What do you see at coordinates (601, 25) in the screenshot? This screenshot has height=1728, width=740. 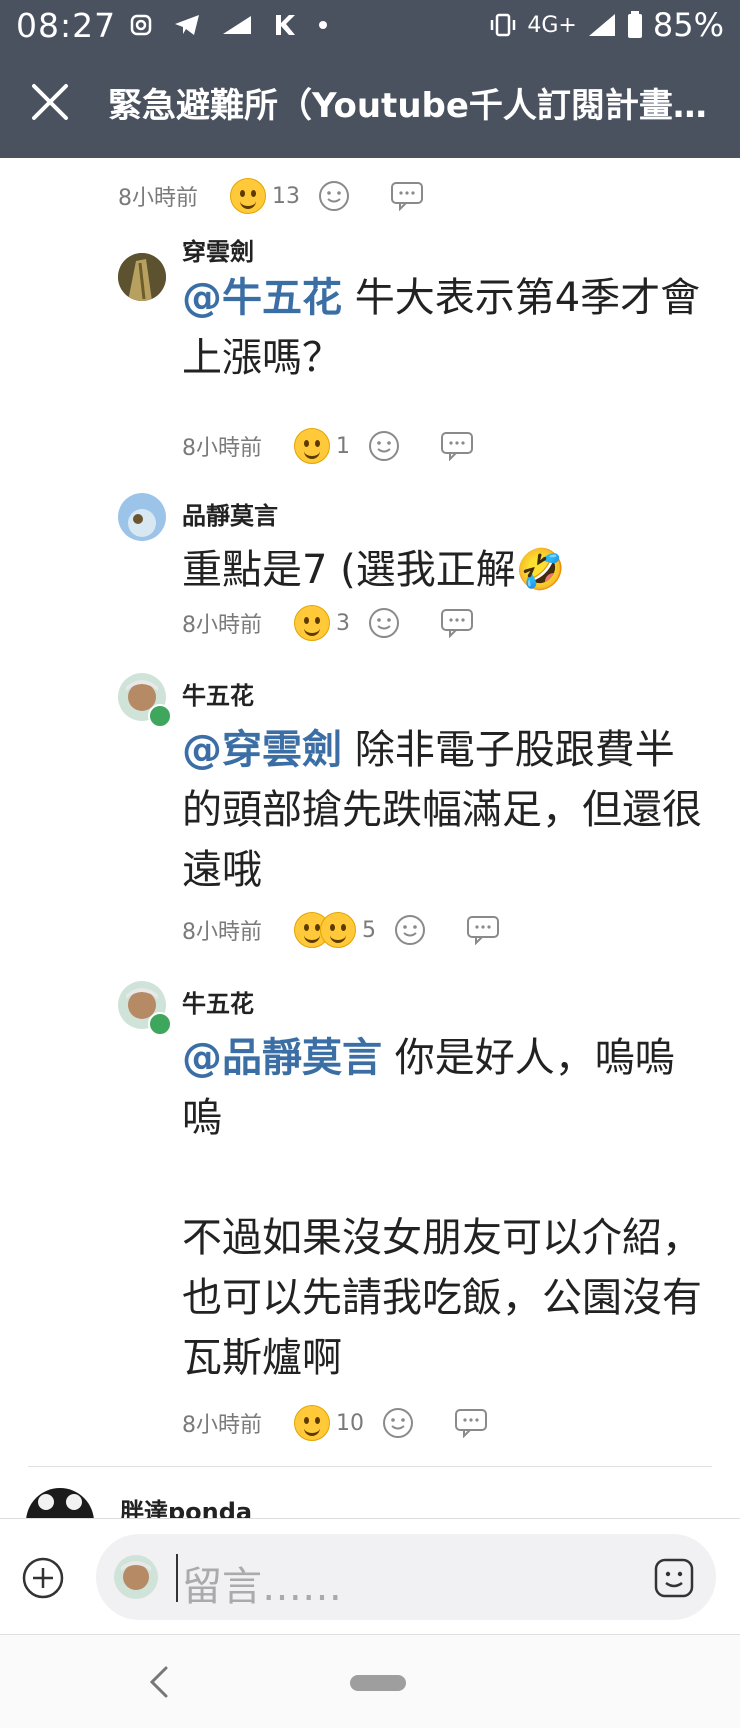 I see `cell-signal-icon` at bounding box center [601, 25].